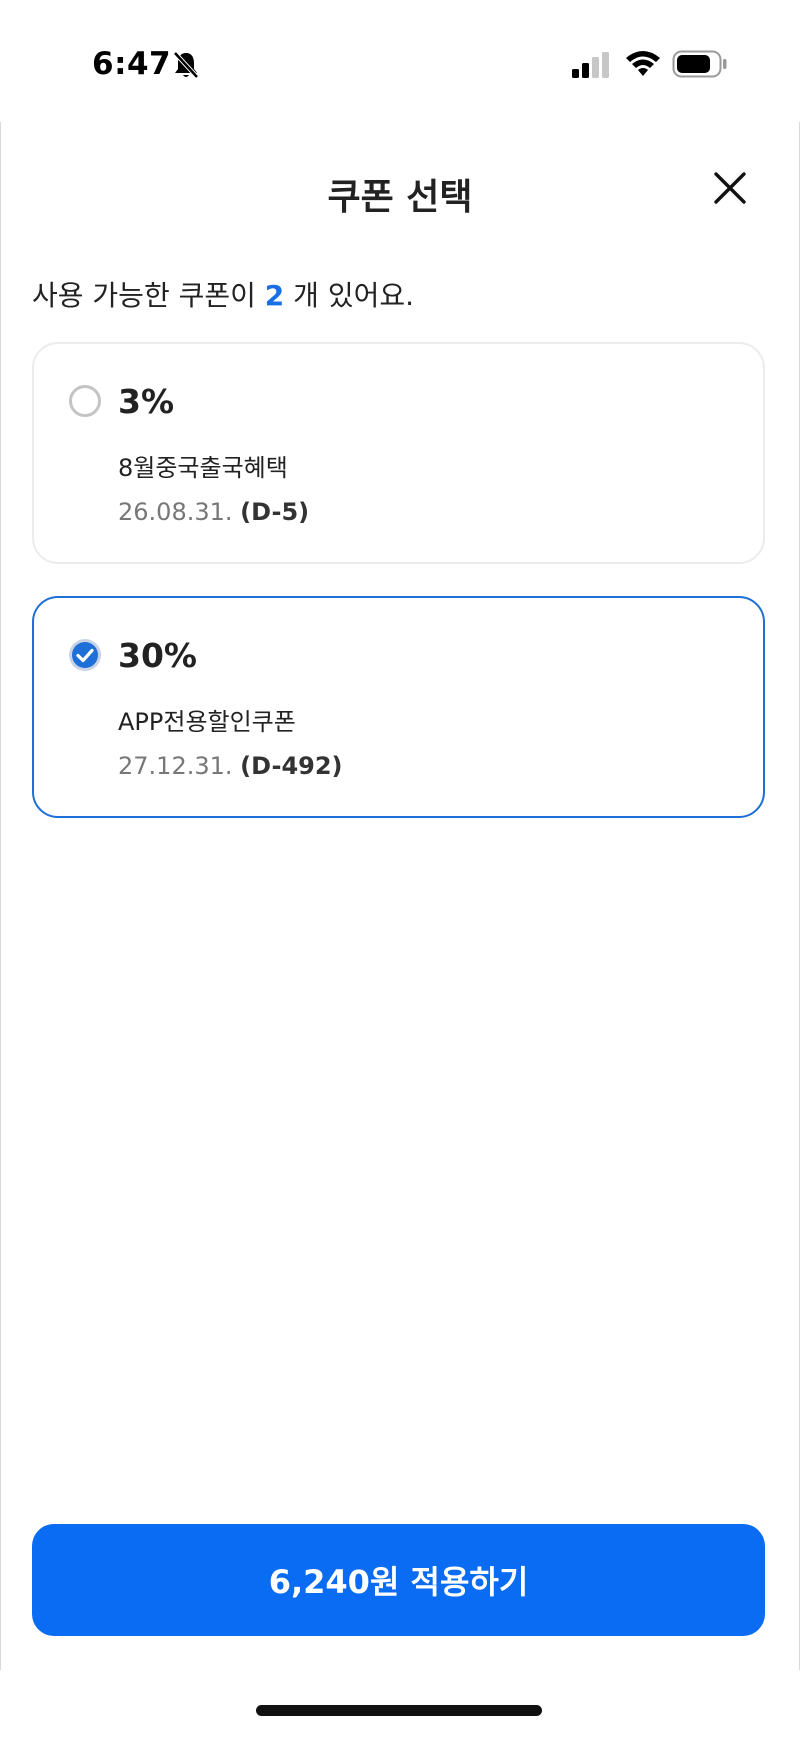 This screenshot has height=1740, width=800. Describe the element at coordinates (398, 453) in the screenshot. I see `coupon-card-3-percent: 3% 8월중국출국혜택 26.08.31. (D-5)` at that location.